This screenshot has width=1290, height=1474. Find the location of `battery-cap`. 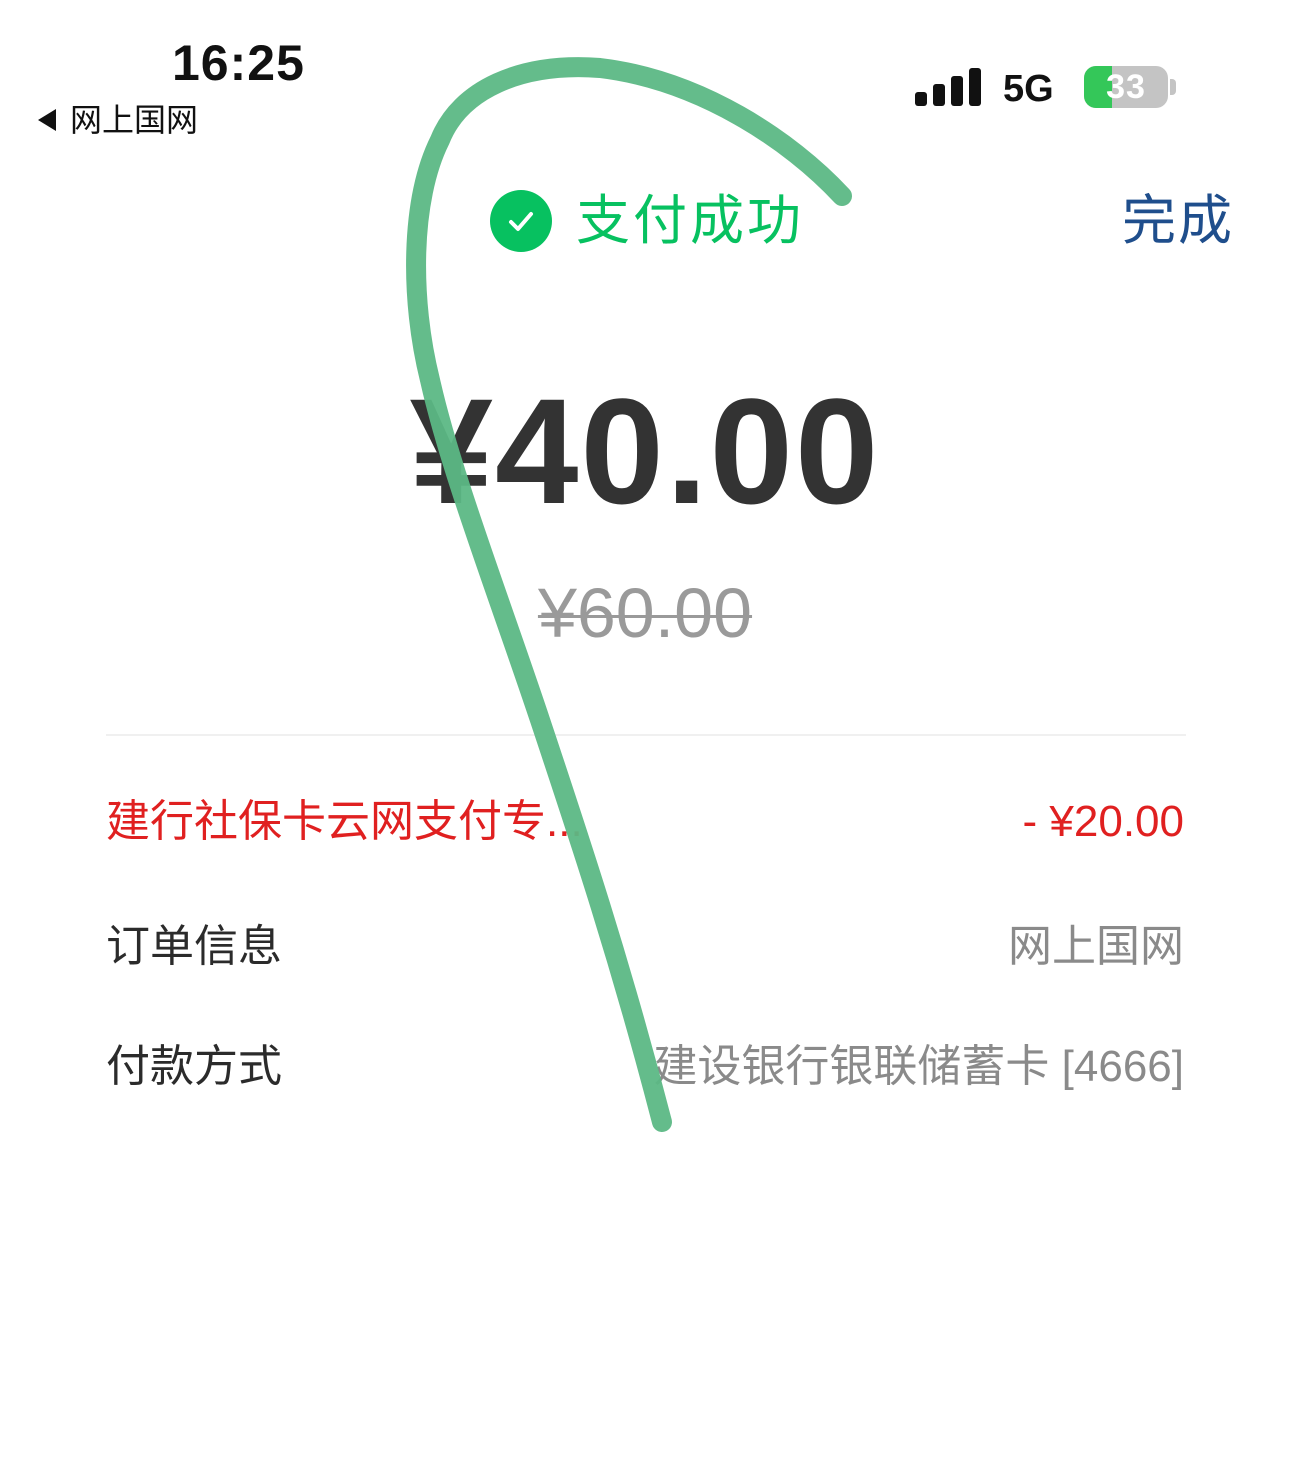

battery-cap is located at coordinates (1173, 87).